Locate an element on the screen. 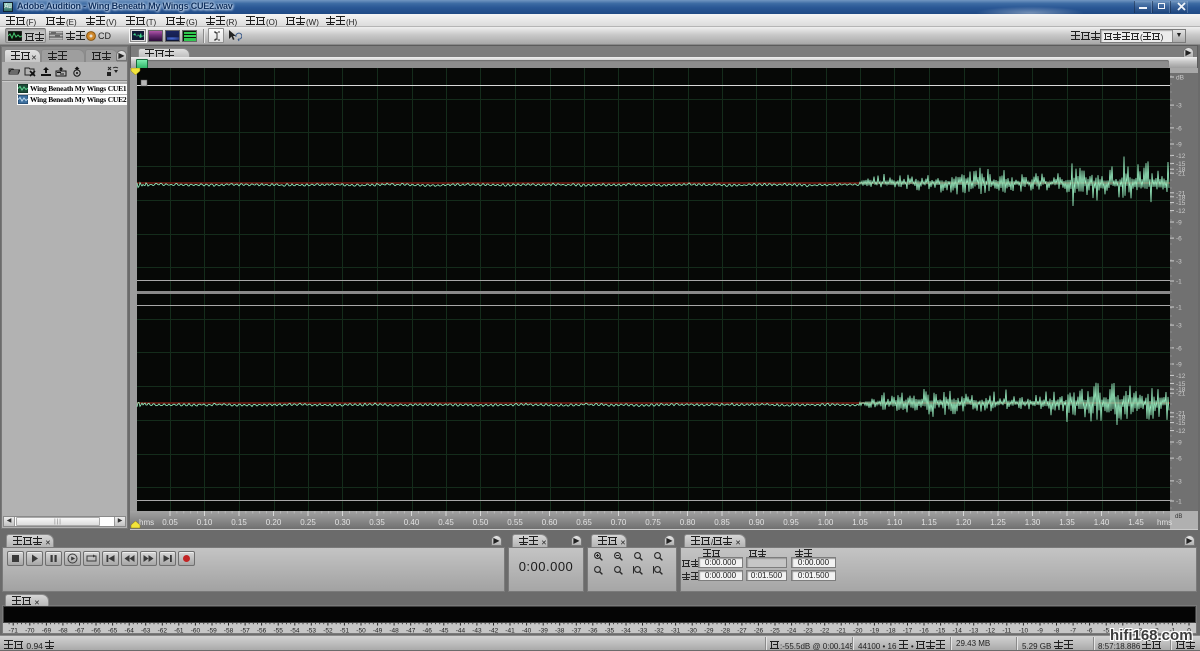 This screenshot has width=1200, height=651. svg-text: -53 is located at coordinates (312, 631).